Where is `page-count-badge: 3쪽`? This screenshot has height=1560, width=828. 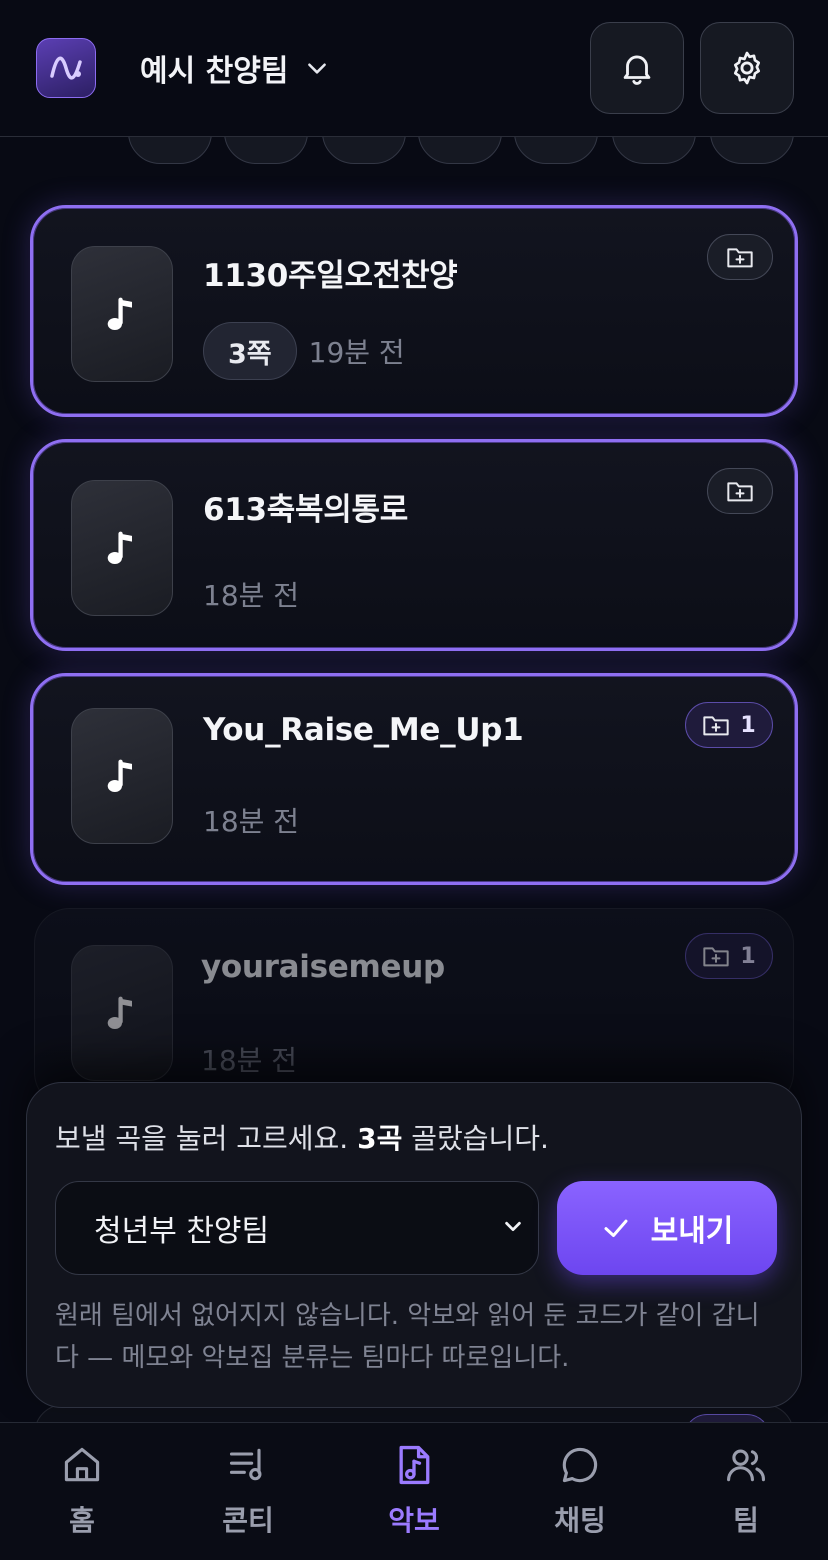 page-count-badge: 3쪽 is located at coordinates (250, 351).